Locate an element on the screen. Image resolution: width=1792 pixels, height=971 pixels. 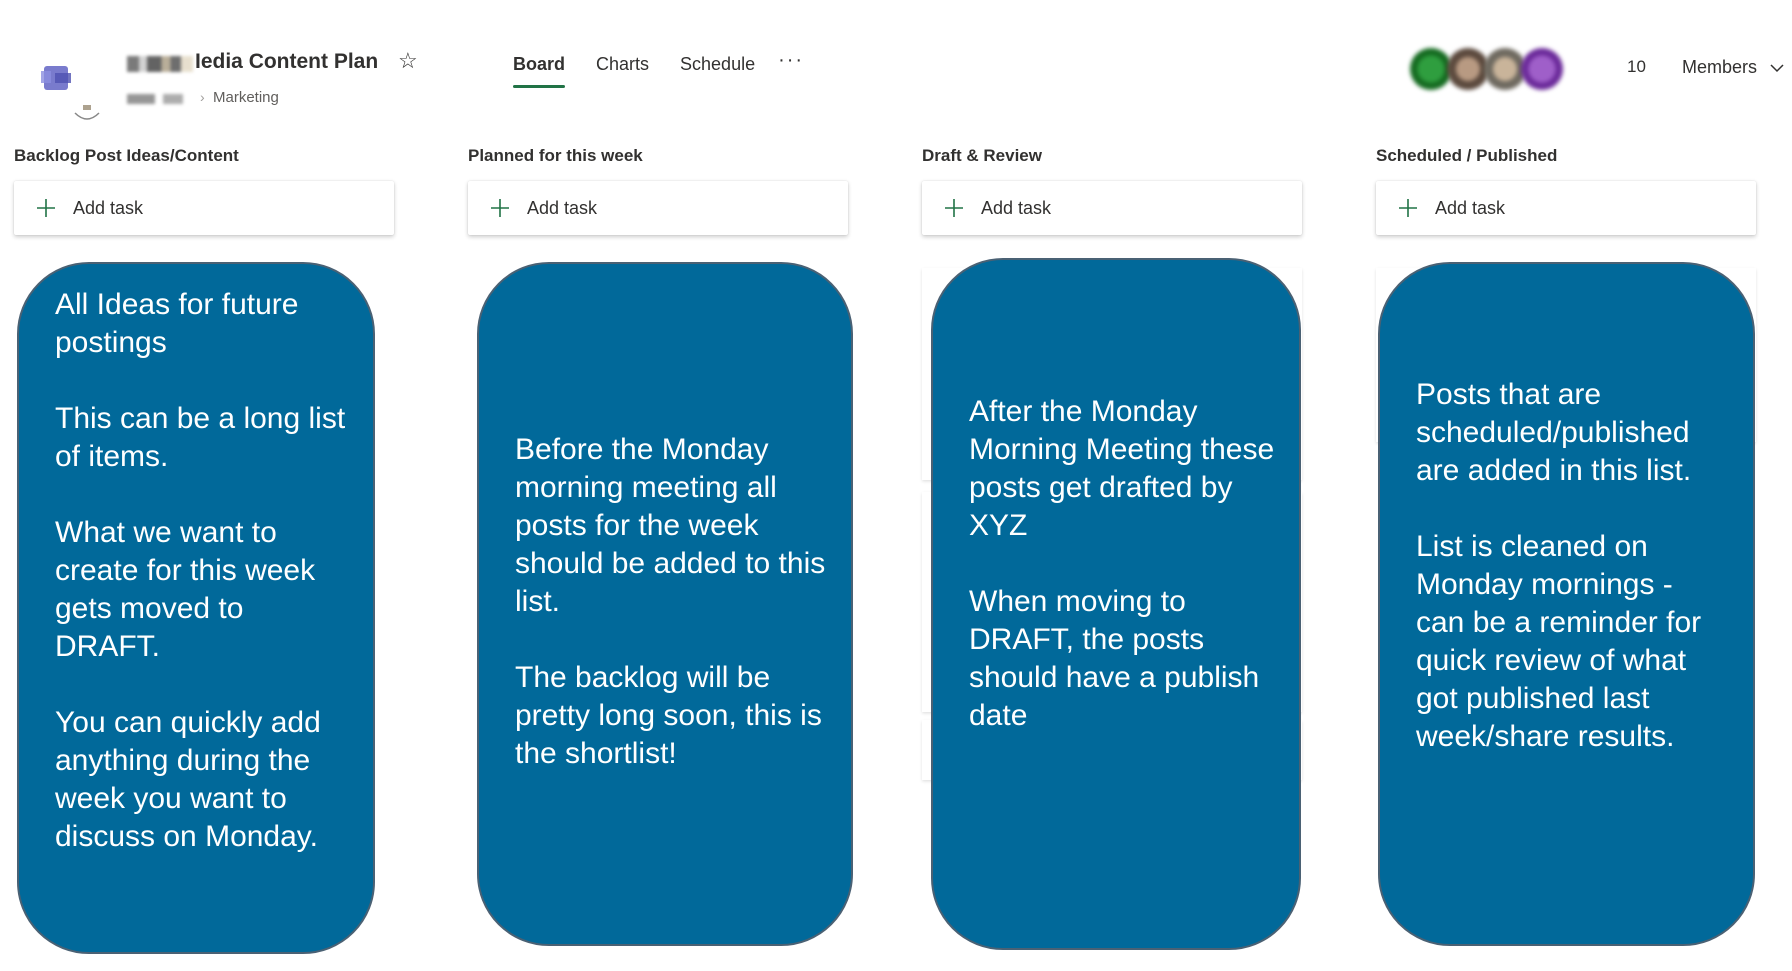
bucket-name-draft: Draft & Review is located at coordinates (982, 156).